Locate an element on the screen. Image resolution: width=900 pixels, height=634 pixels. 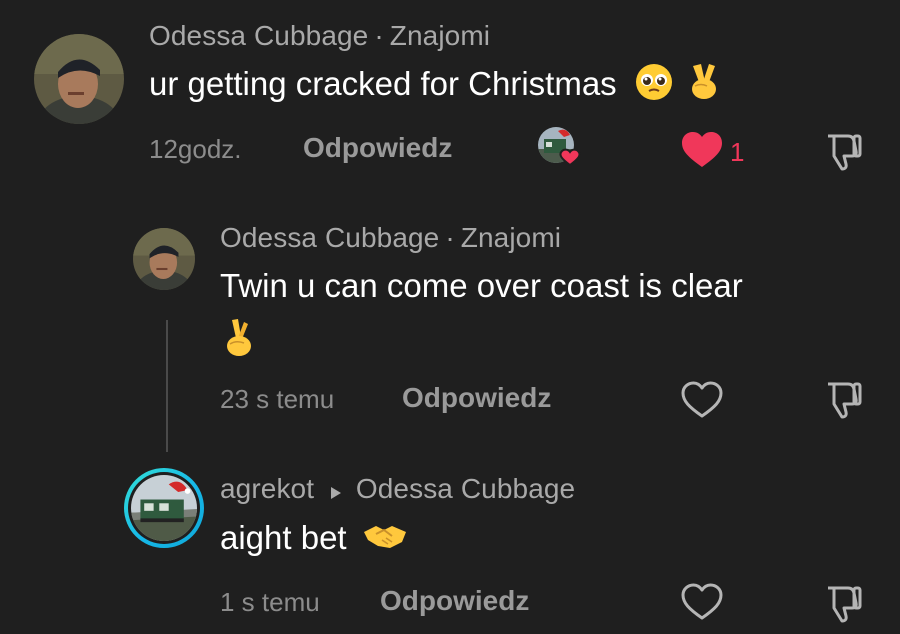
comment-text-body: aight bet is located at coordinates (283, 537).